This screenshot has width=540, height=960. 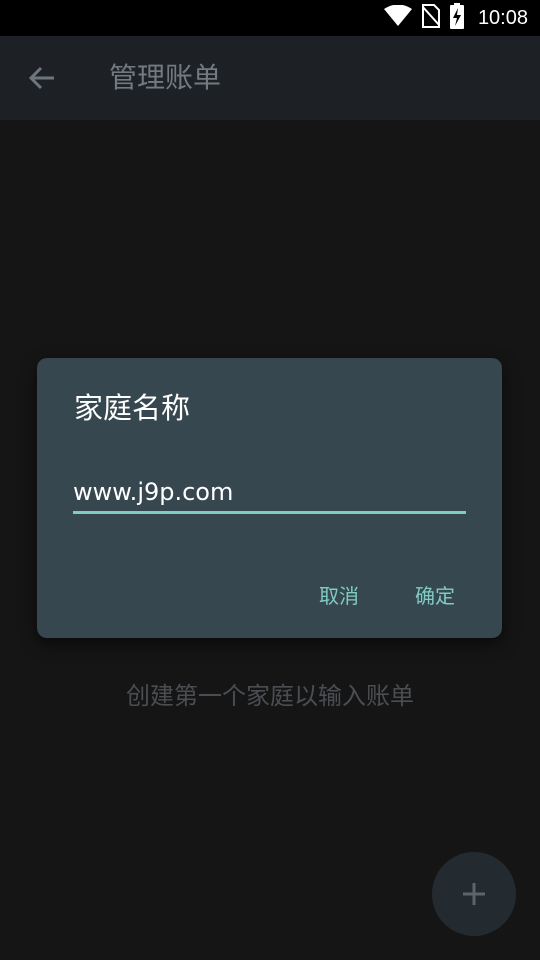 What do you see at coordinates (270, 78) in the screenshot?
I see `app-bar: 管理账单` at bounding box center [270, 78].